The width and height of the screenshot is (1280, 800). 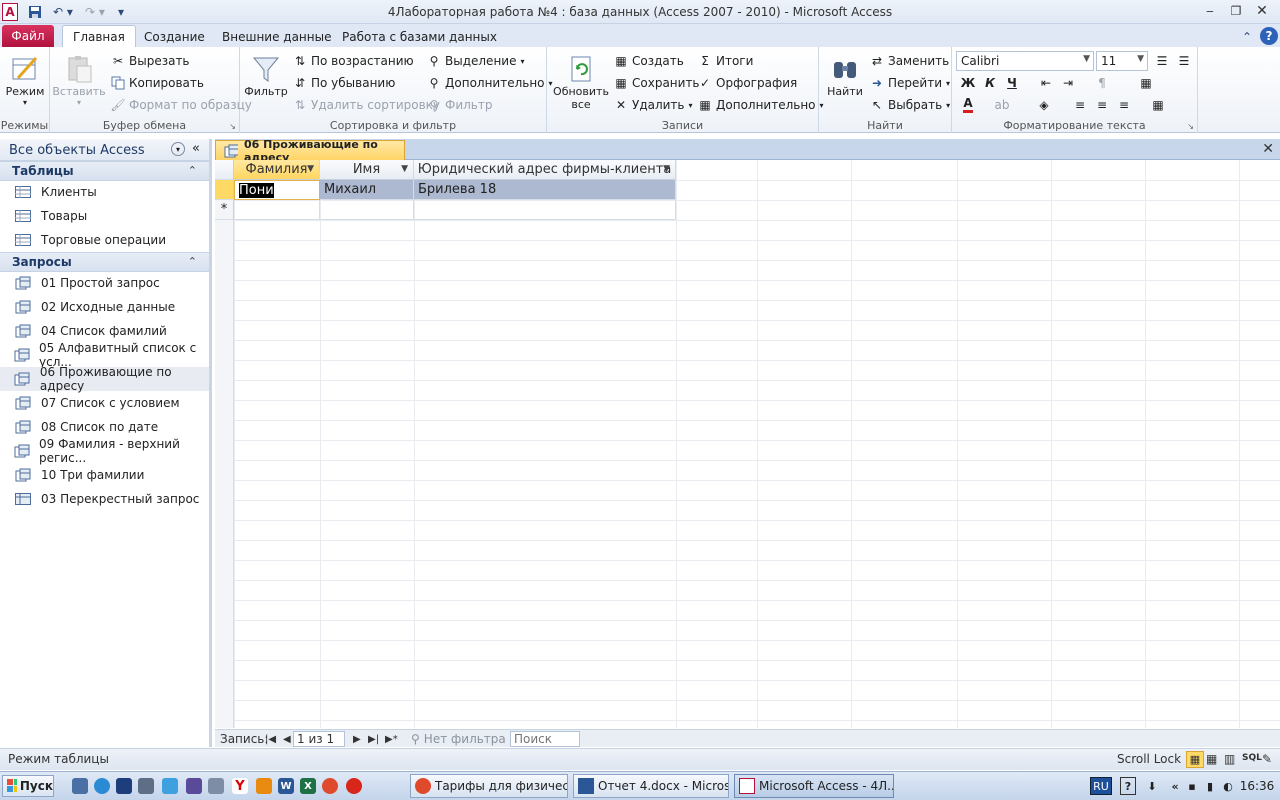 What do you see at coordinates (354, 786) in the screenshot?
I see `opera-icon` at bounding box center [354, 786].